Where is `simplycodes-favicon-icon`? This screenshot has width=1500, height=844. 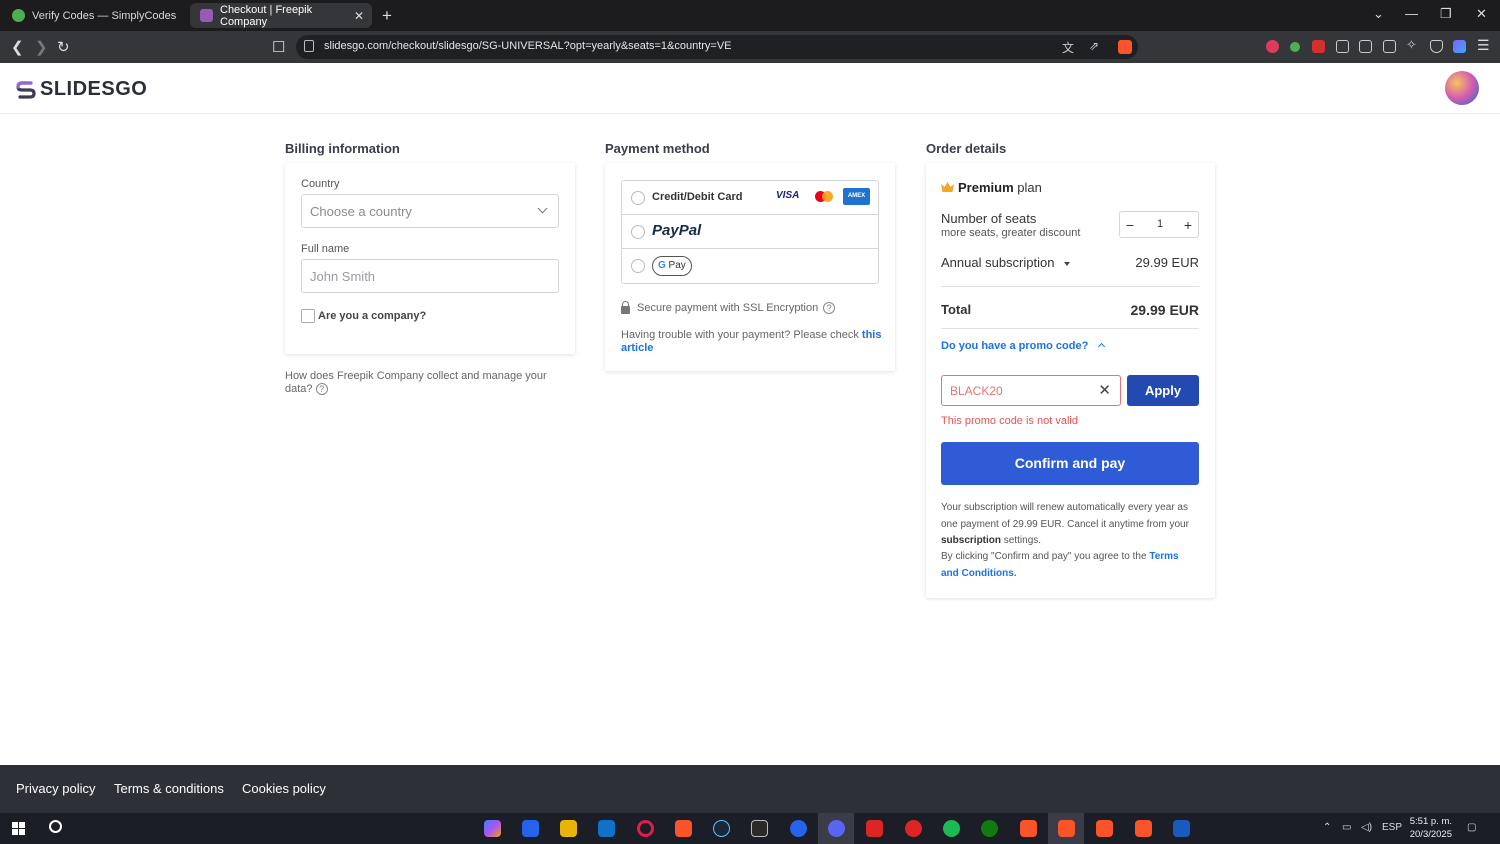 simplycodes-favicon-icon is located at coordinates (18, 15).